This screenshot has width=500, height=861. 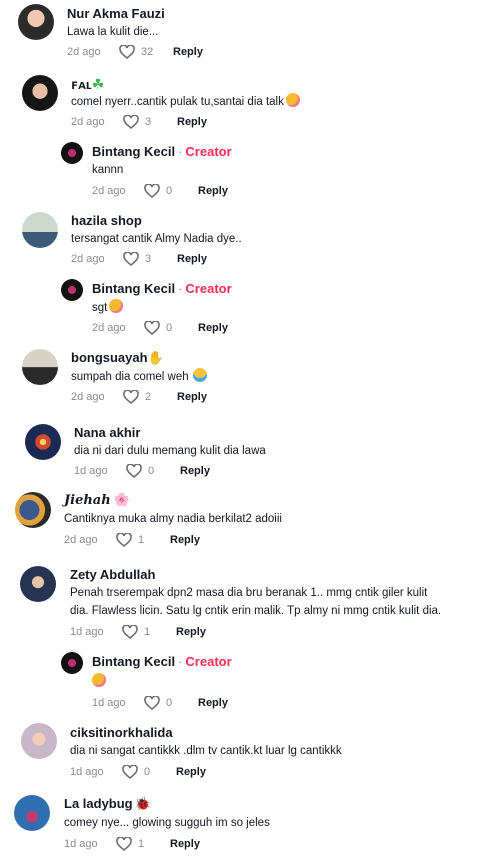 I want to click on crying-face-emoji, so click(x=199, y=375).